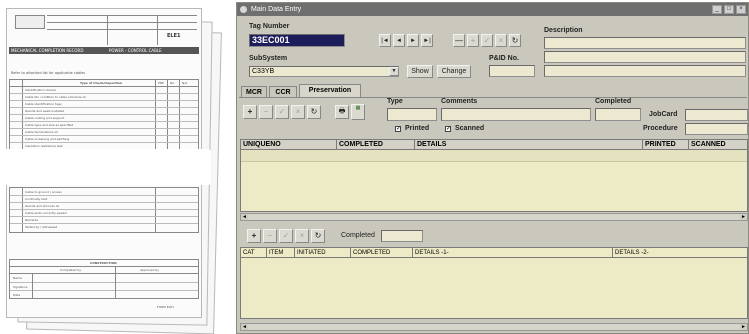 Image resolution: width=749 pixels, height=334 pixels. I want to click on column-scanned: SCANNED, so click(718, 145).